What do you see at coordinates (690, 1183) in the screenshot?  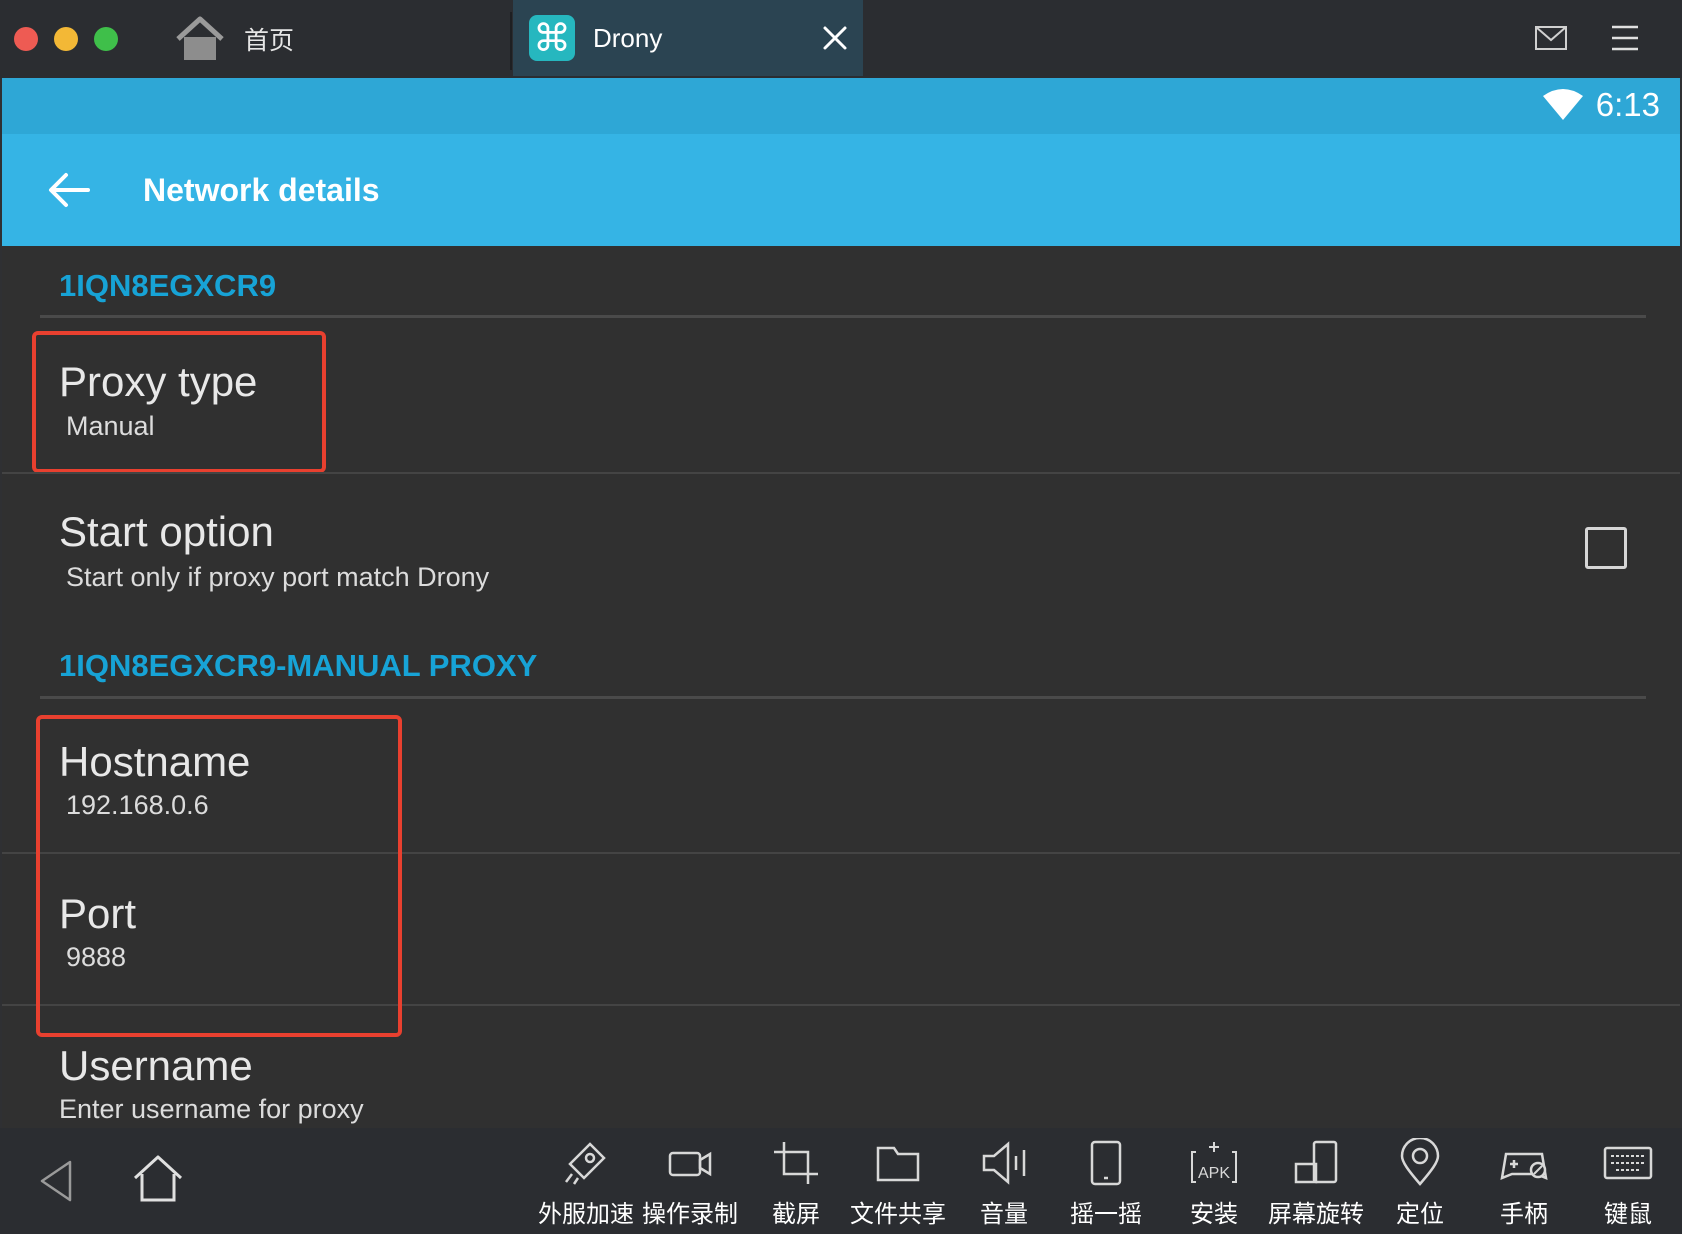 I see `tool-record: 操作录制` at bounding box center [690, 1183].